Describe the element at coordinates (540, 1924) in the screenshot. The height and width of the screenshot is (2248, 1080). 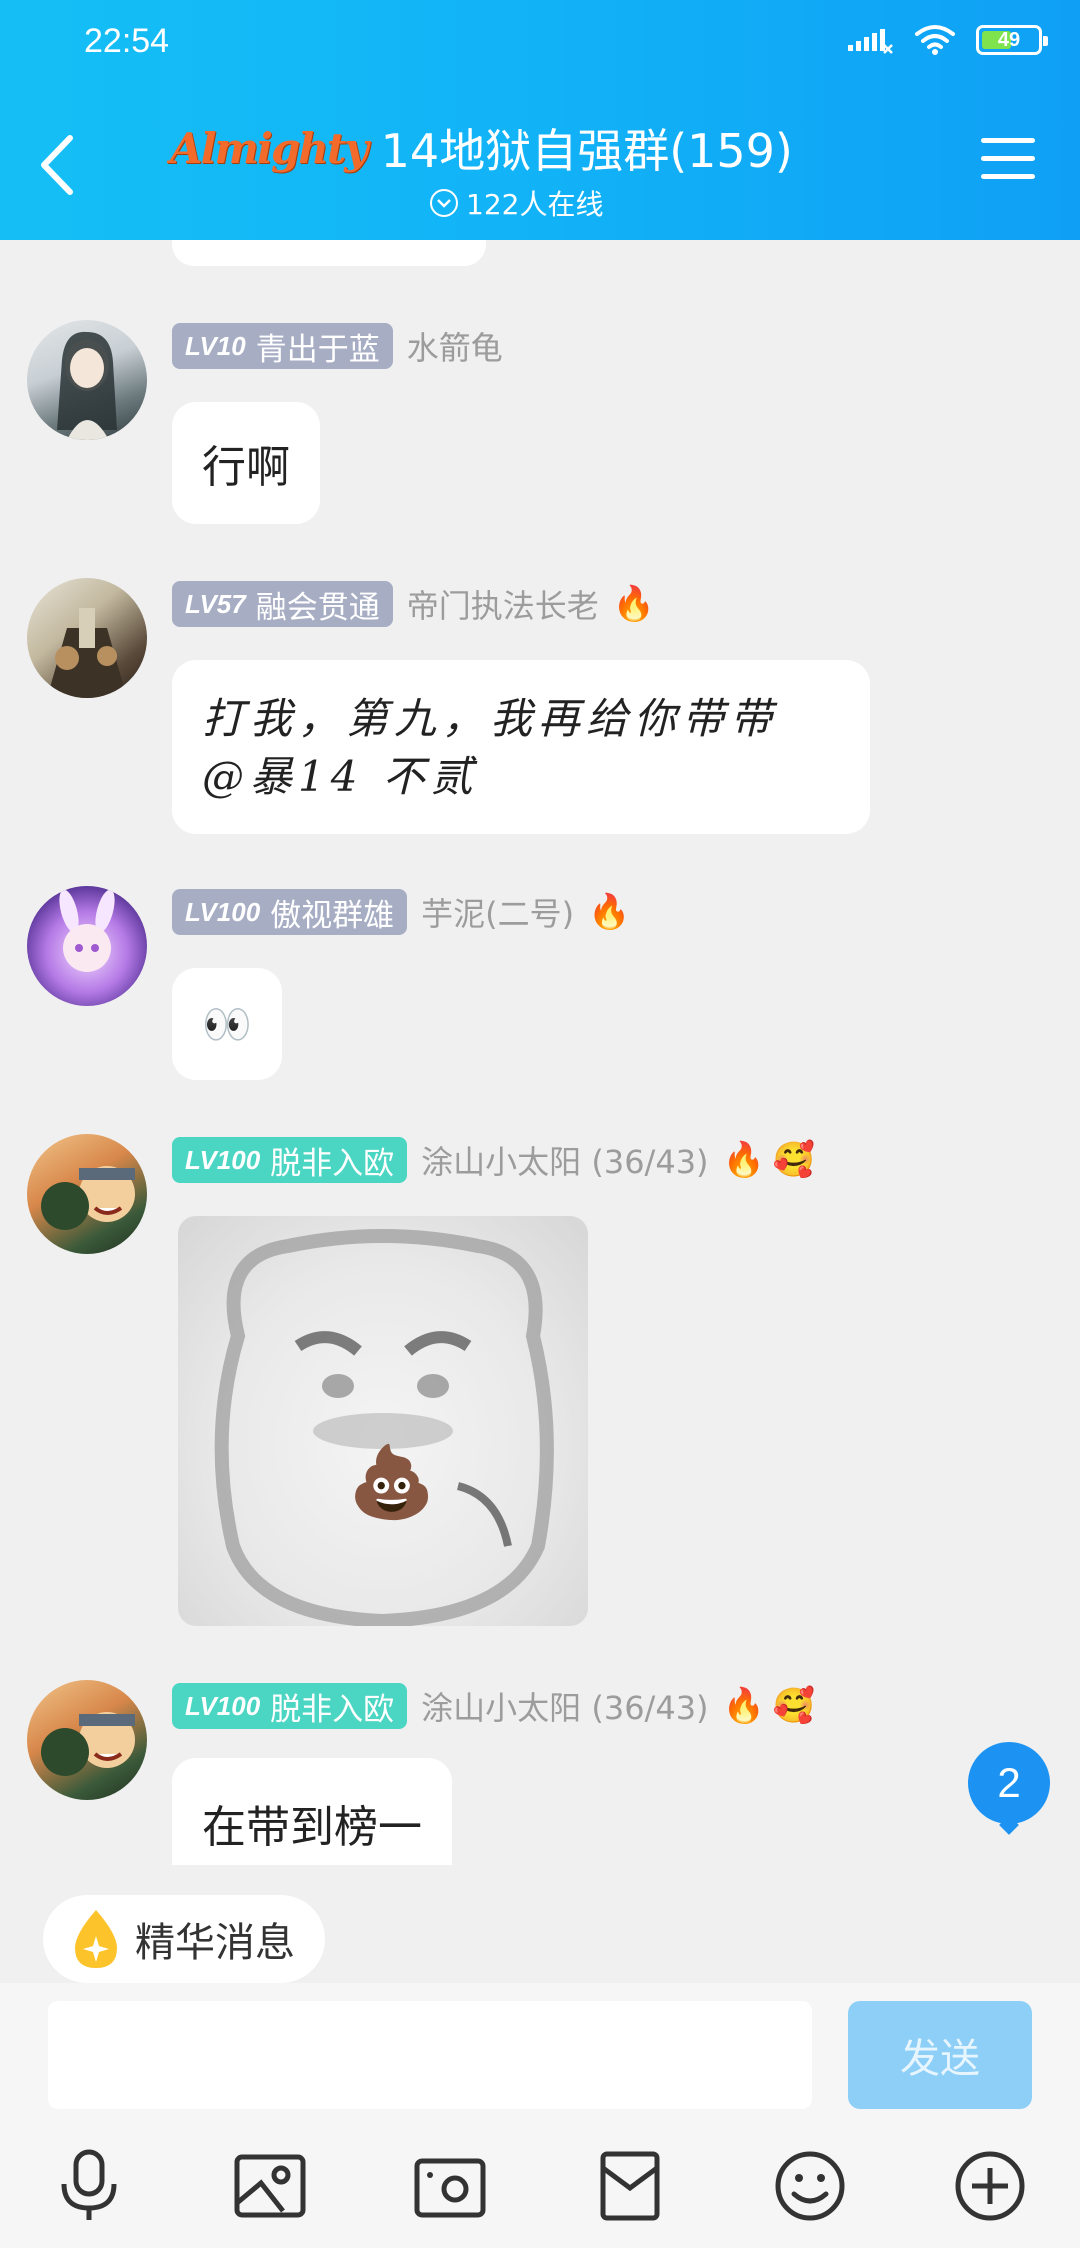
I see `essence-bar: 精华消息` at that location.